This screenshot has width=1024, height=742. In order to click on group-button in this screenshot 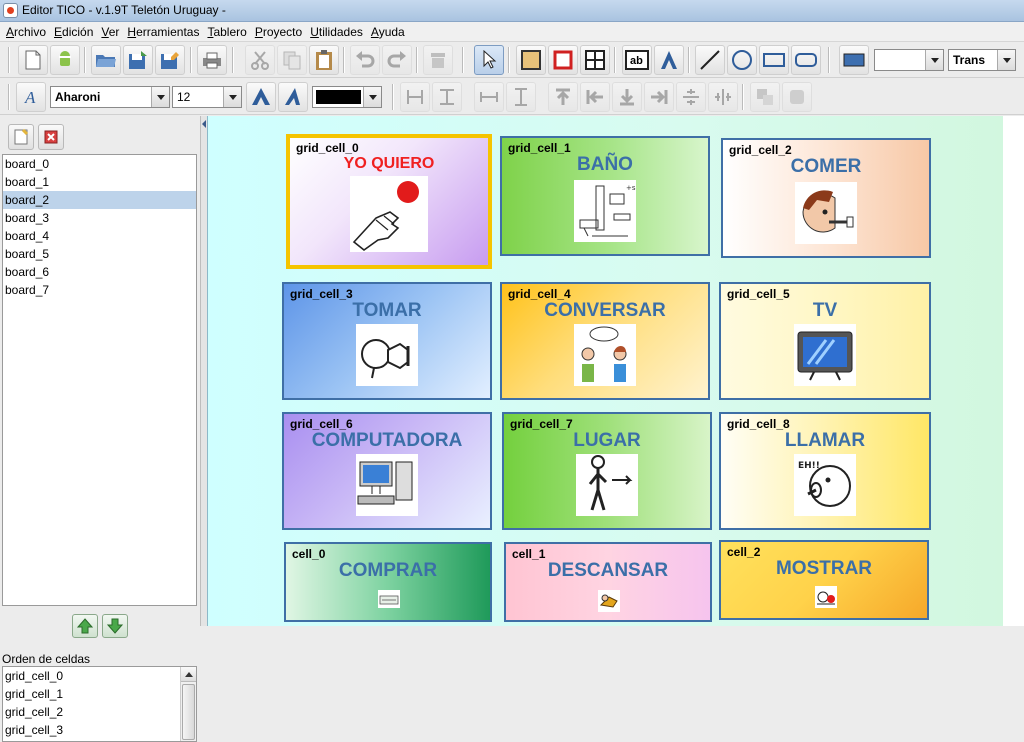, I will do `click(765, 97)`.